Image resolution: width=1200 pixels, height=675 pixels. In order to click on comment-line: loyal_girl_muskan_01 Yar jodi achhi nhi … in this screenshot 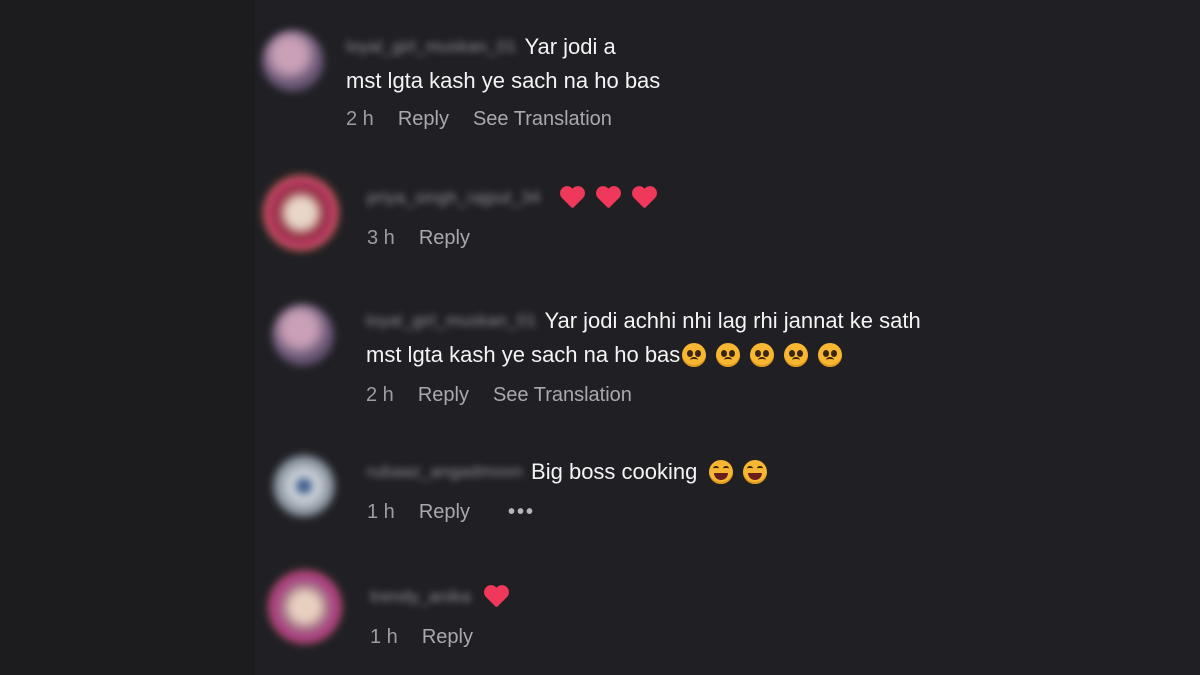, I will do `click(643, 321)`.